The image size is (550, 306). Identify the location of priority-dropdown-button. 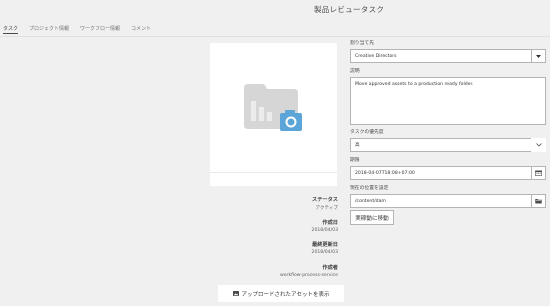
(538, 145).